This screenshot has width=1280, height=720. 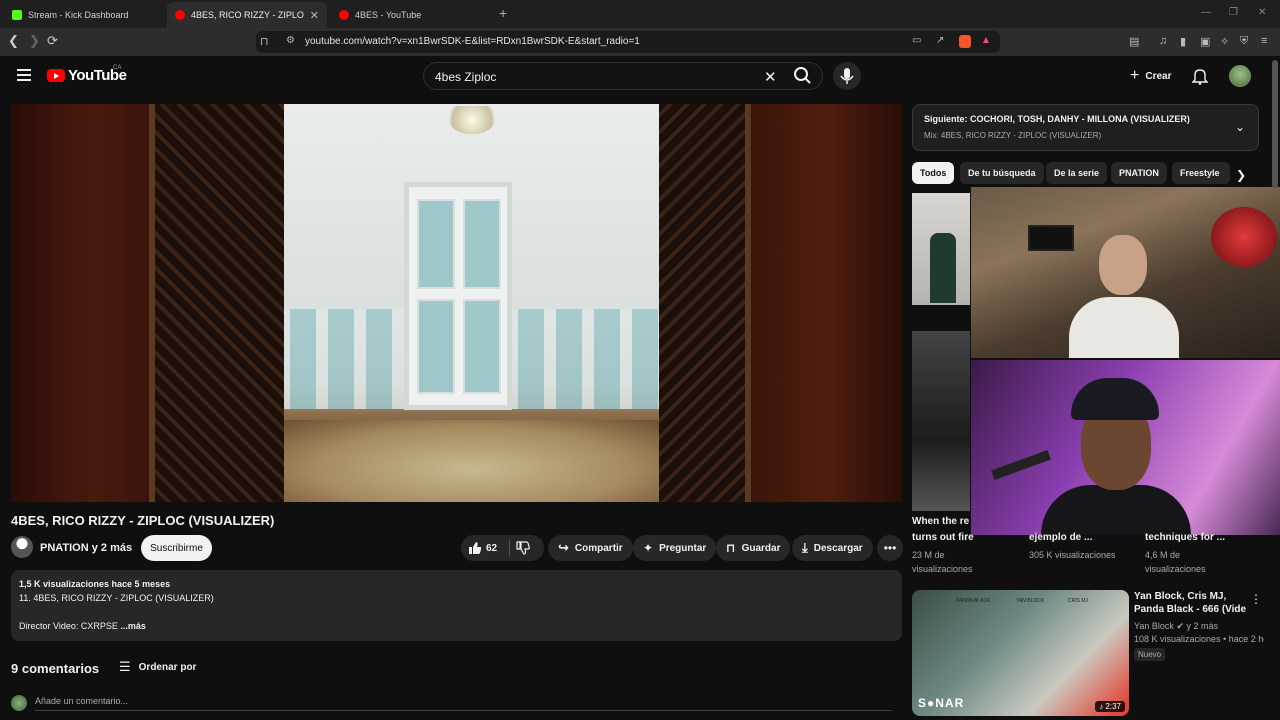 I want to click on reload-icon: ⟳, so click(x=52, y=41).